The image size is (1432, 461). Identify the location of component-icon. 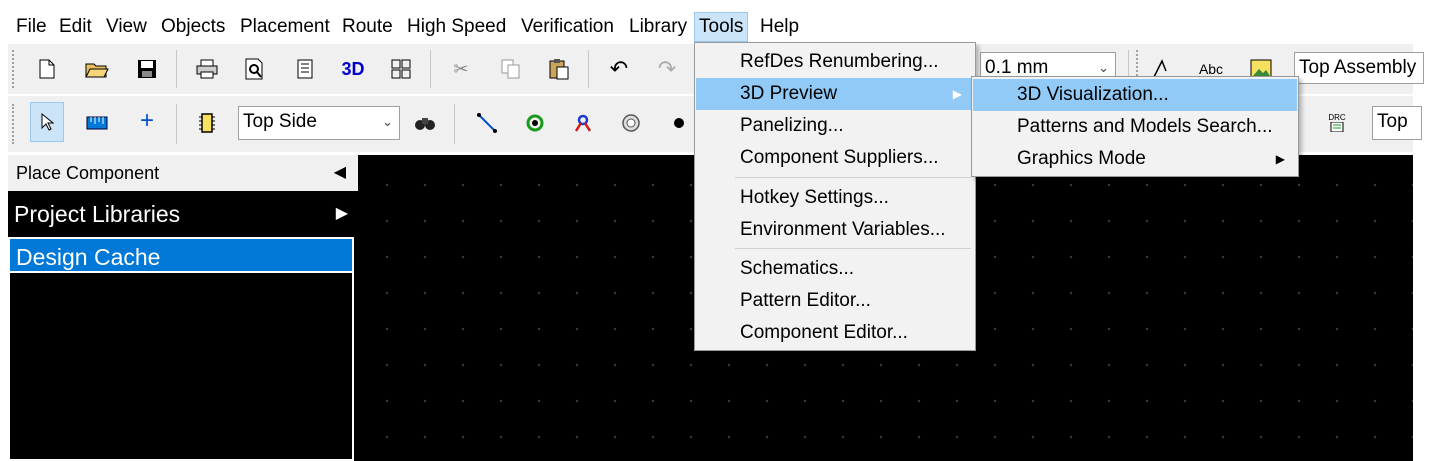
(207, 123).